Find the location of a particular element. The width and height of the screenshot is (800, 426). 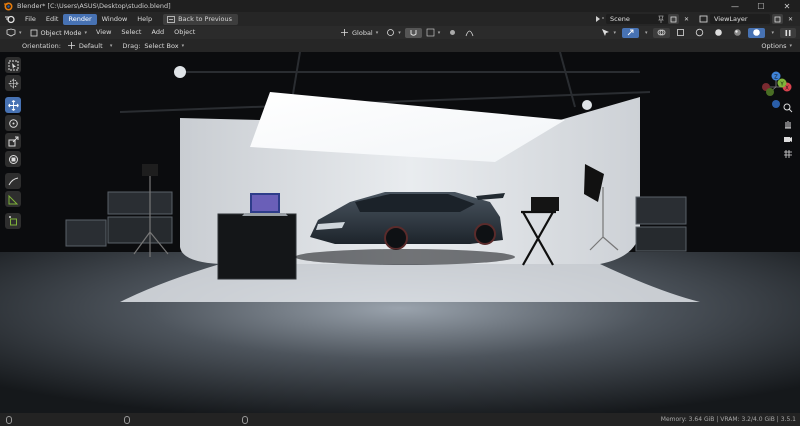

menu-render: Render is located at coordinates (80, 19).